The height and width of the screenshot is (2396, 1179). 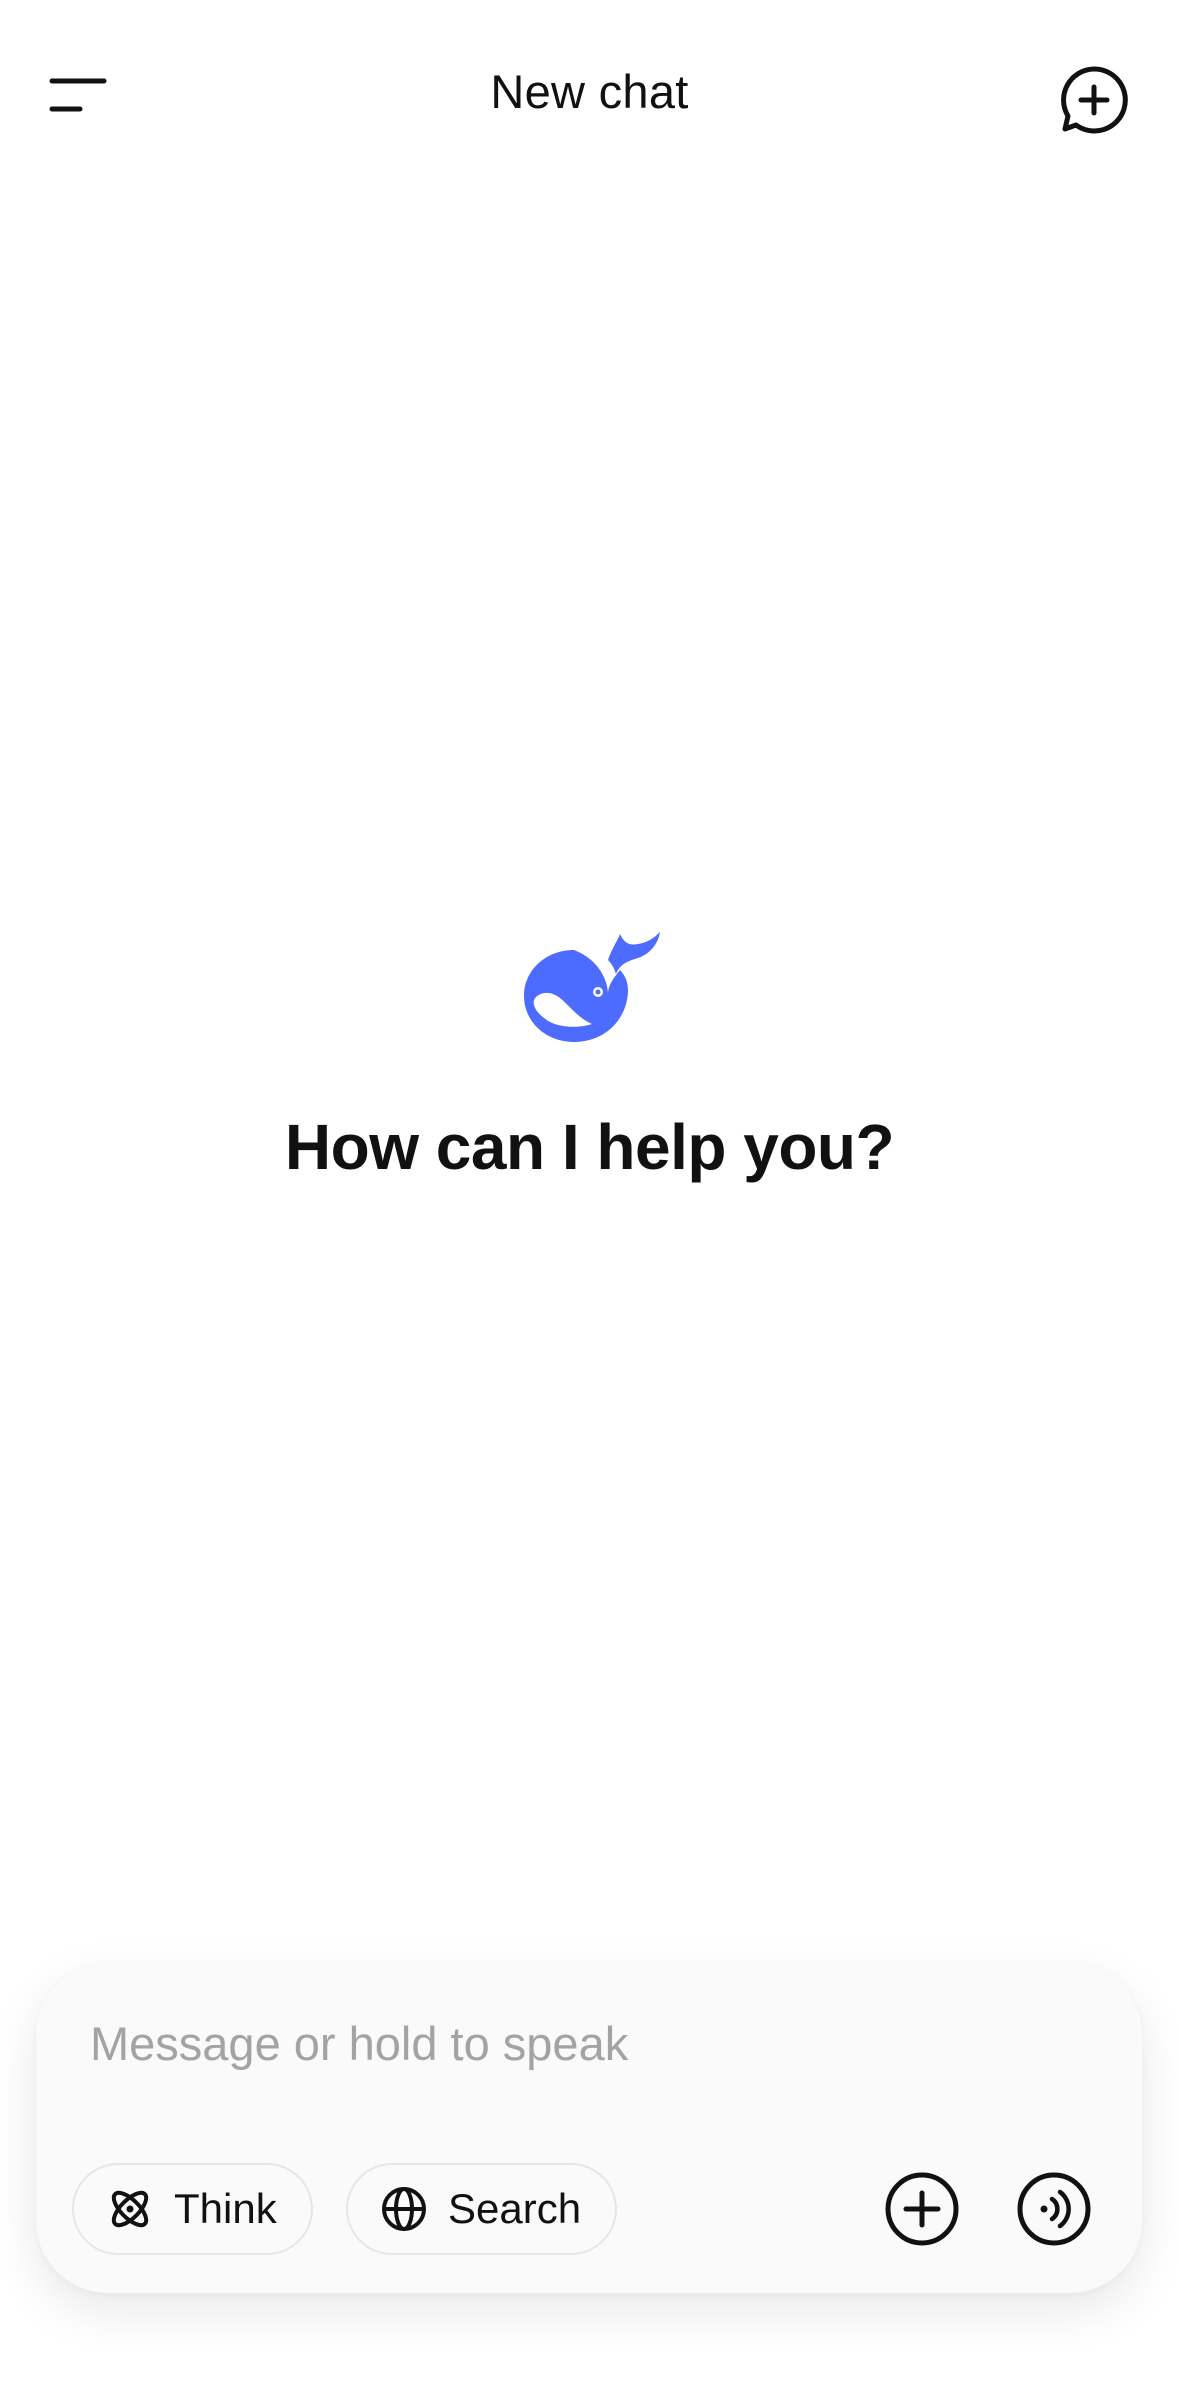 What do you see at coordinates (589, 2128) in the screenshot?
I see `message-composer: Think Search` at bounding box center [589, 2128].